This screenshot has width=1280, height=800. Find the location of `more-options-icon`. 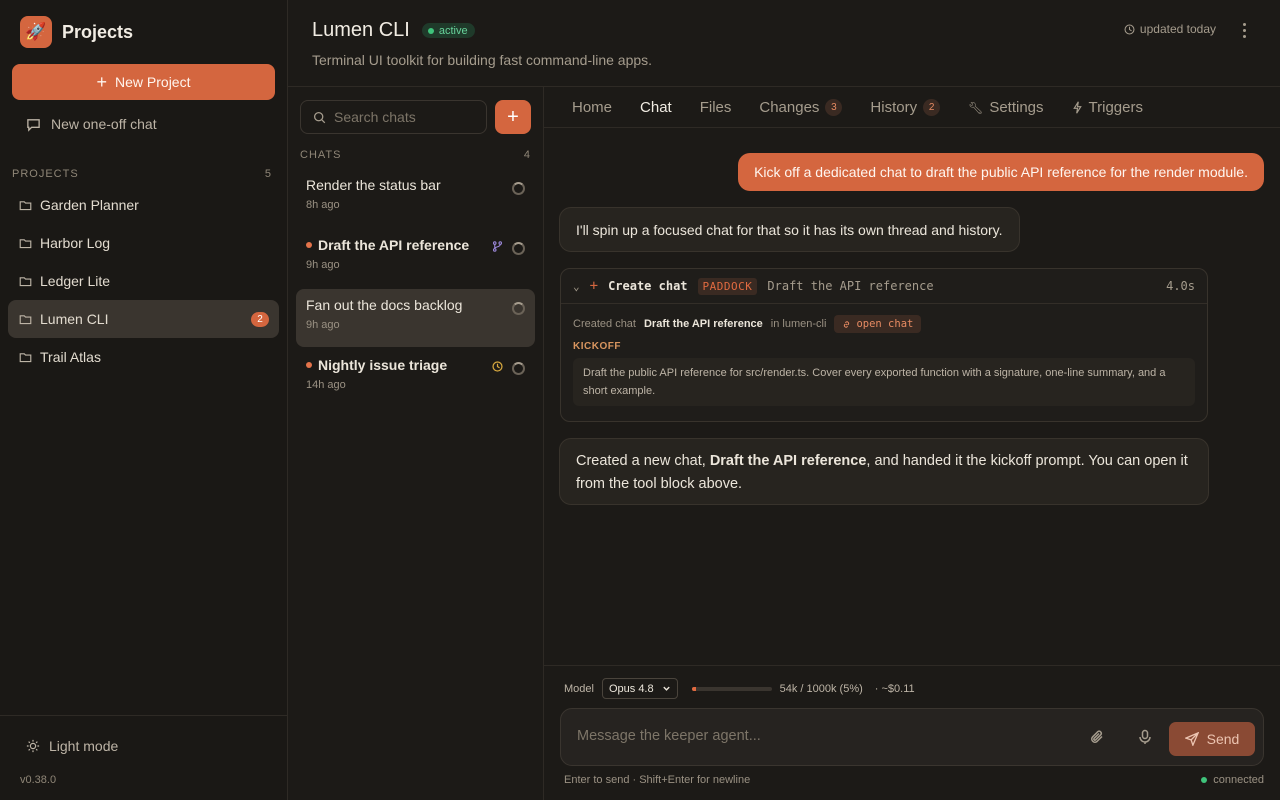

more-options-icon is located at coordinates (1244, 30).